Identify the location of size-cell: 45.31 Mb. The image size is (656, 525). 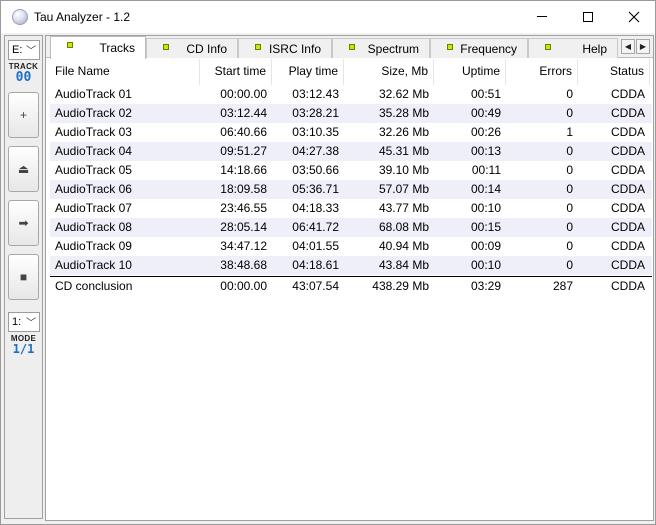
(403, 151).